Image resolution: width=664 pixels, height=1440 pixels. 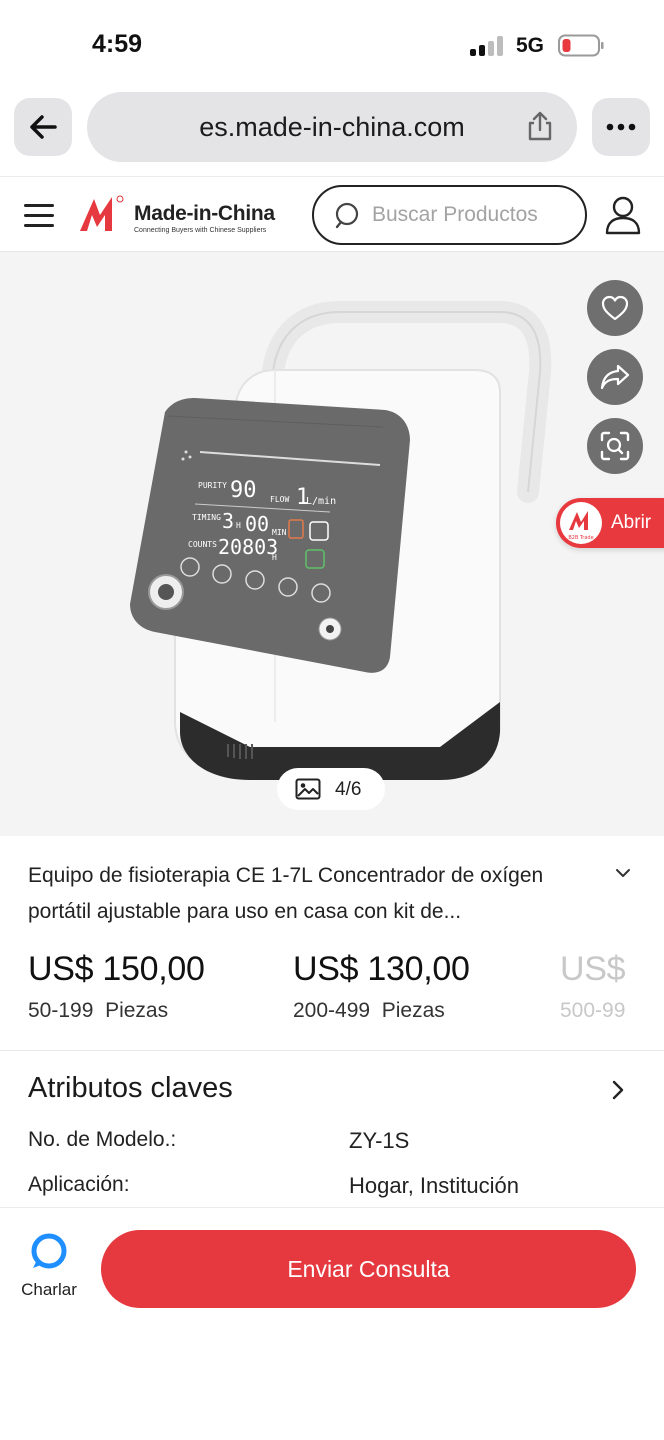 I want to click on signal-icon, so click(x=488, y=46).